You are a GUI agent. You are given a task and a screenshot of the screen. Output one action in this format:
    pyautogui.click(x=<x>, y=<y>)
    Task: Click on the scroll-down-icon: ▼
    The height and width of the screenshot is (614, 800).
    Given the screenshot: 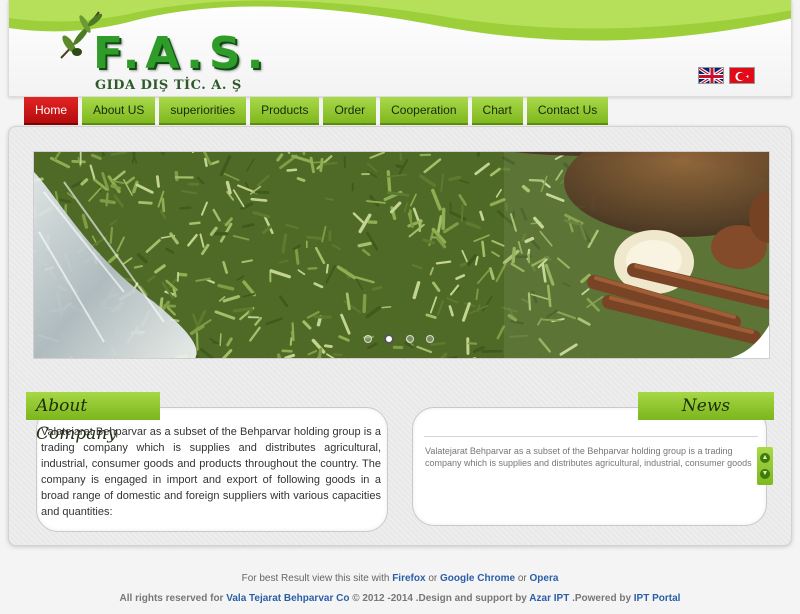 What is the action you would take?
    pyautogui.click(x=765, y=474)
    